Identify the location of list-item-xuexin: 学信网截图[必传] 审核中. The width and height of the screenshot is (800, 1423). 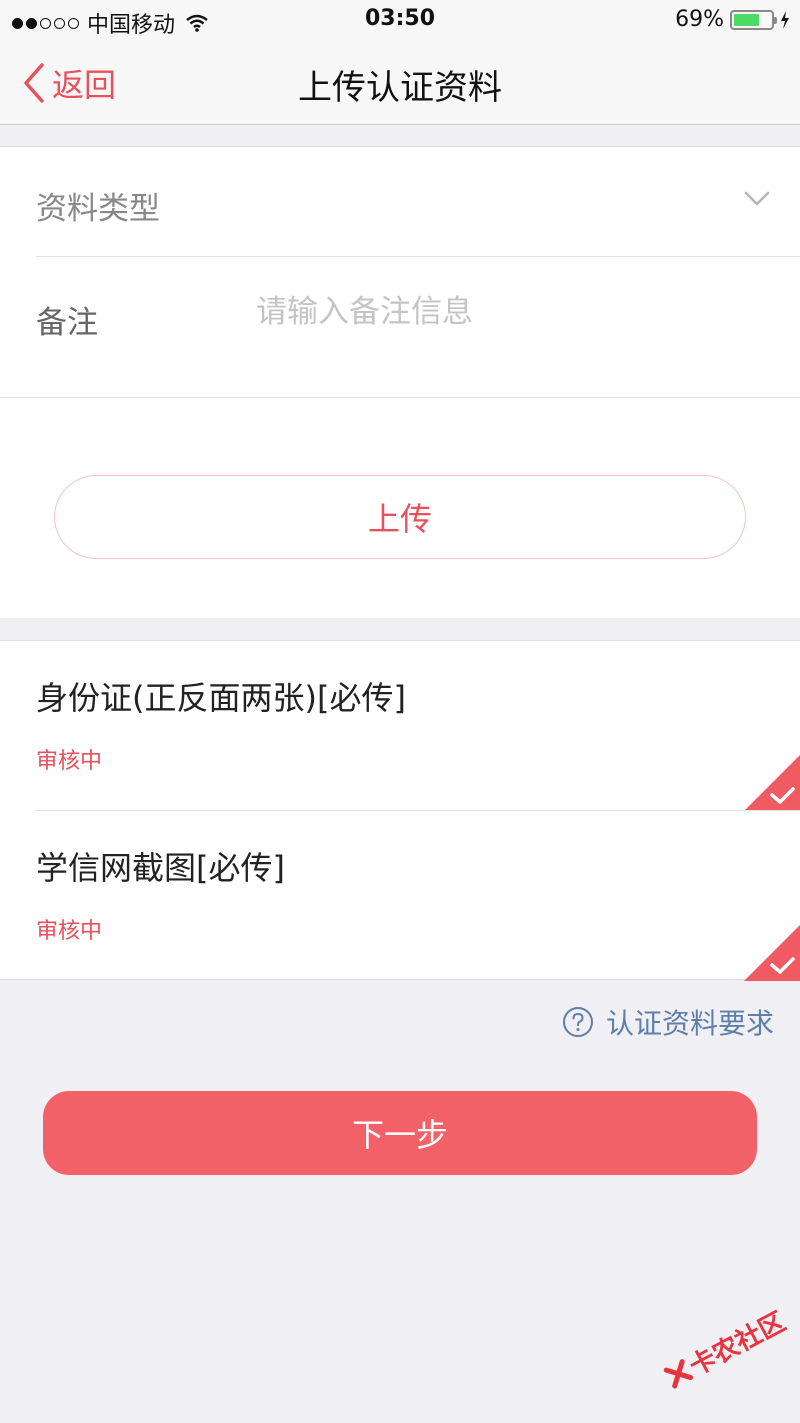
(400, 896).